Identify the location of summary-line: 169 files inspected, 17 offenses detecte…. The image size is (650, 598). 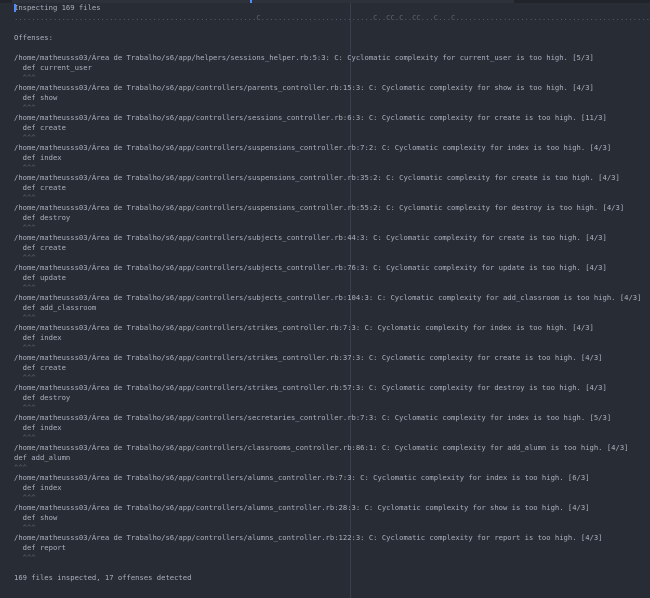
(103, 577).